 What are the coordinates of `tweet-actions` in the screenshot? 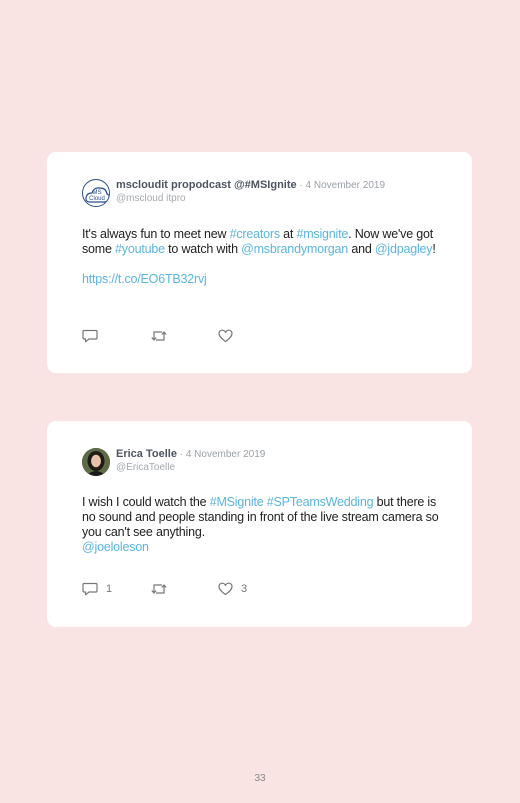 It's located at (180, 336).